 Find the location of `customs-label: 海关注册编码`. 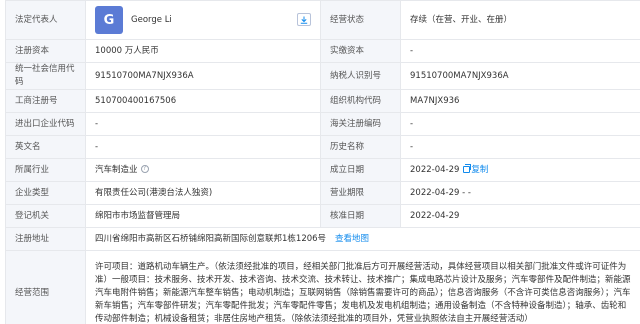

customs-label: 海关注册编码 is located at coordinates (360, 124).